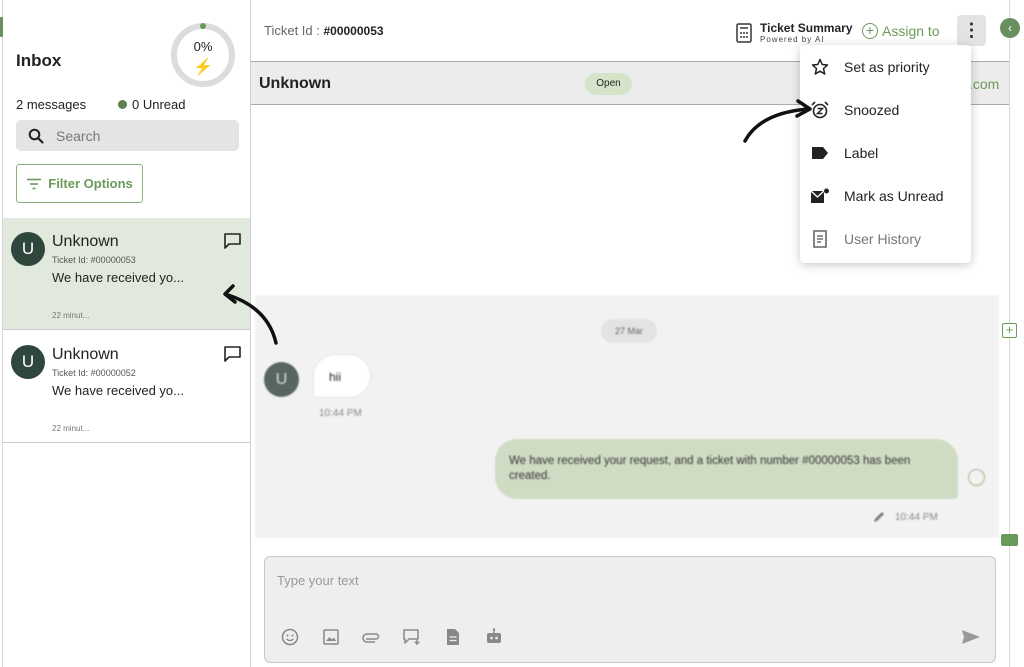  Describe the element at coordinates (122, 104) in the screenshot. I see `unread-dot-icon` at that location.